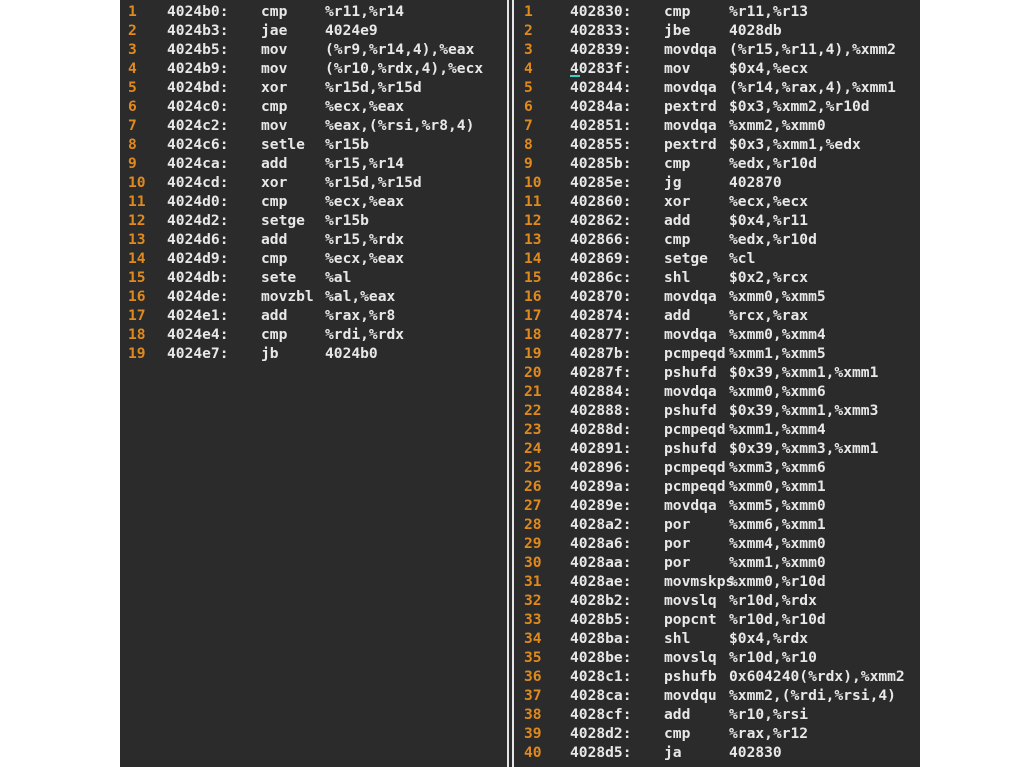 Image resolution: width=1024 pixels, height=767 pixels. I want to click on instruction-mnemonic: pshufd, so click(690, 410).